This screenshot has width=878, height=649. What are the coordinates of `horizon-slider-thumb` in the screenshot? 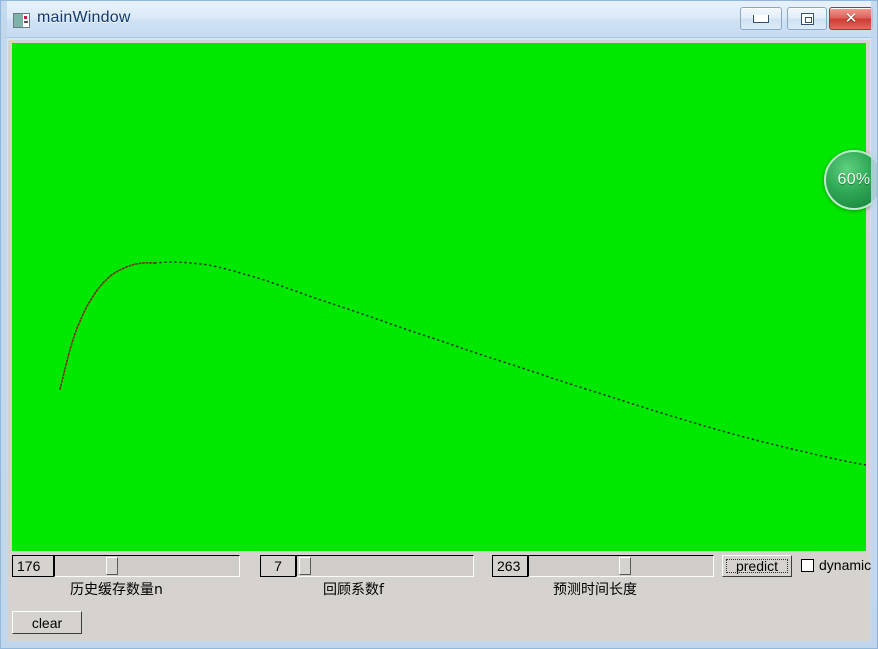 It's located at (625, 566).